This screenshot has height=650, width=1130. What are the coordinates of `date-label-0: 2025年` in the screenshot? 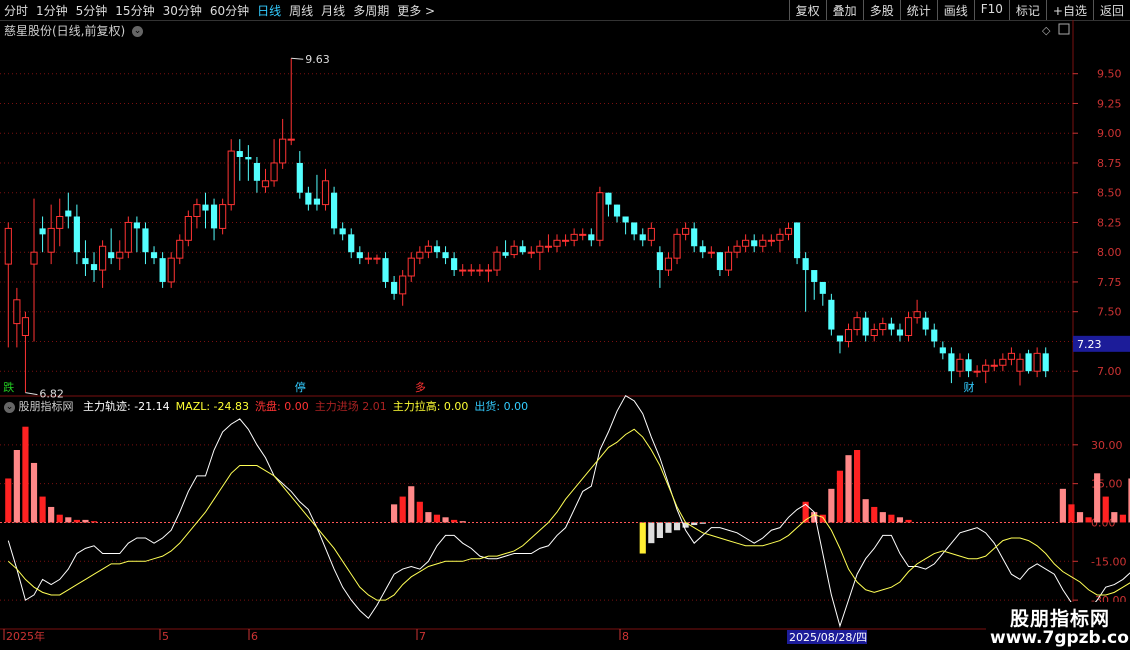 It's located at (25, 636).